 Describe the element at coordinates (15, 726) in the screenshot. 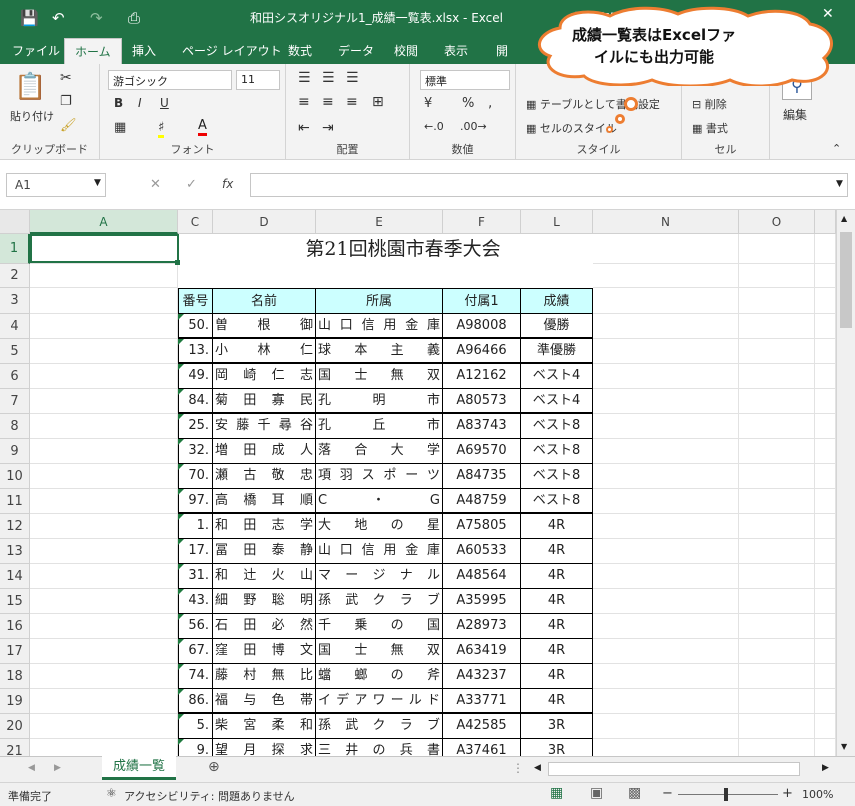

I see `row-header: 20` at that location.